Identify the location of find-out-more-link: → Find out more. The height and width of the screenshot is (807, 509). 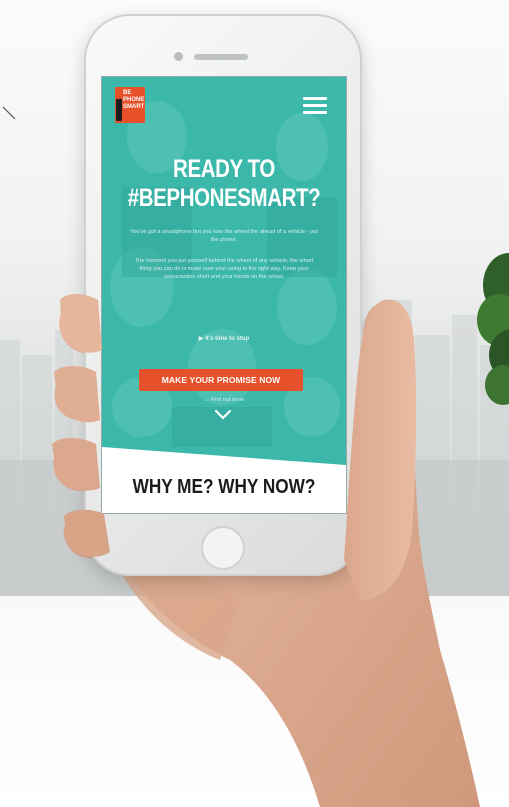
(224, 400).